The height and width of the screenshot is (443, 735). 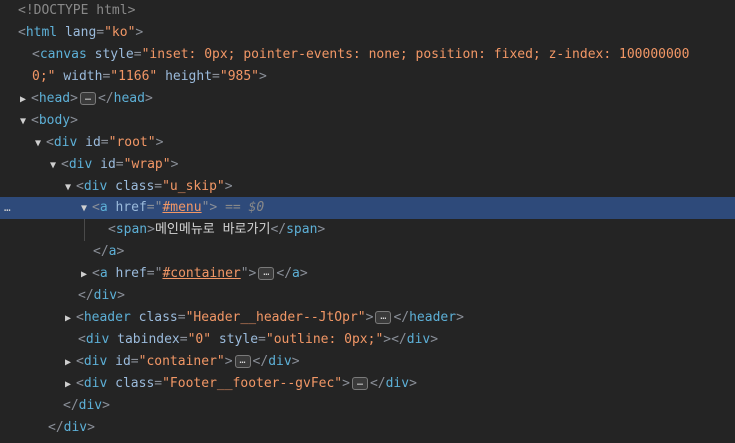 I want to click on wrap-div-close-line: </div>, so click(x=367, y=406).